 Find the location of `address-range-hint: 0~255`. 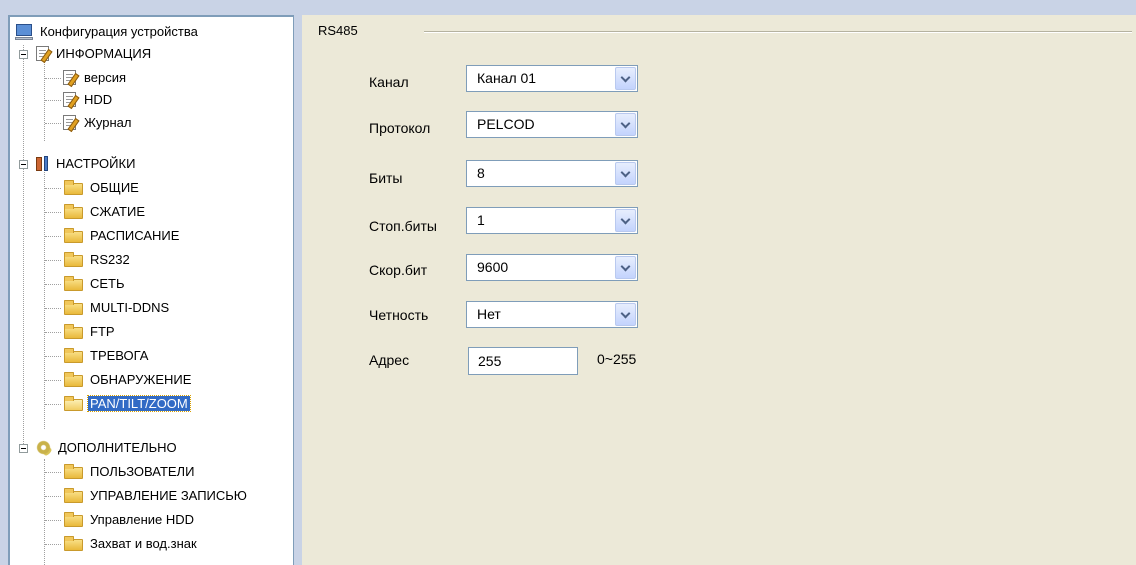

address-range-hint: 0~255 is located at coordinates (617, 359).